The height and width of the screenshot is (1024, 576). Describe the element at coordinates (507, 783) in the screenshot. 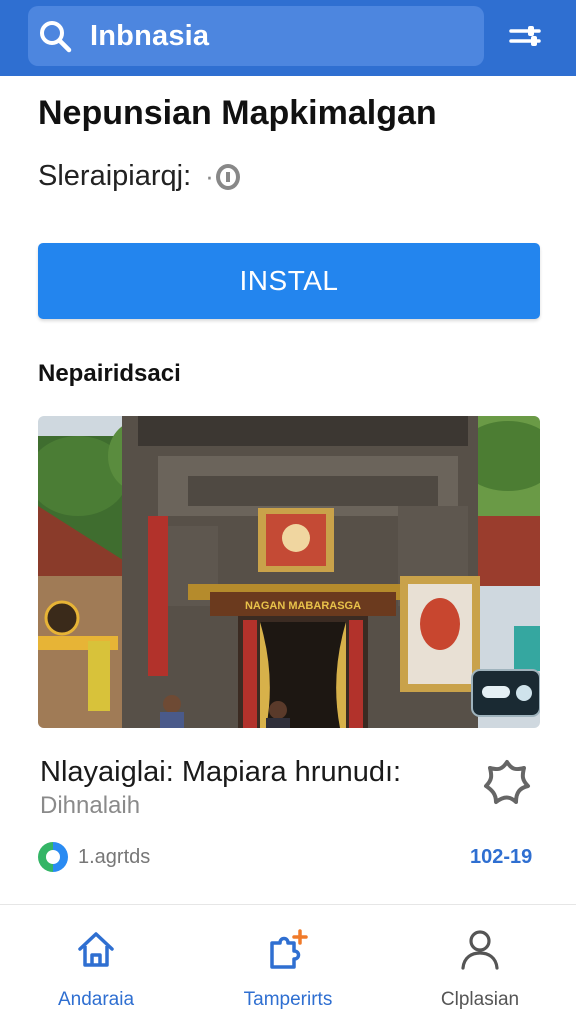

I see `share-icon` at that location.